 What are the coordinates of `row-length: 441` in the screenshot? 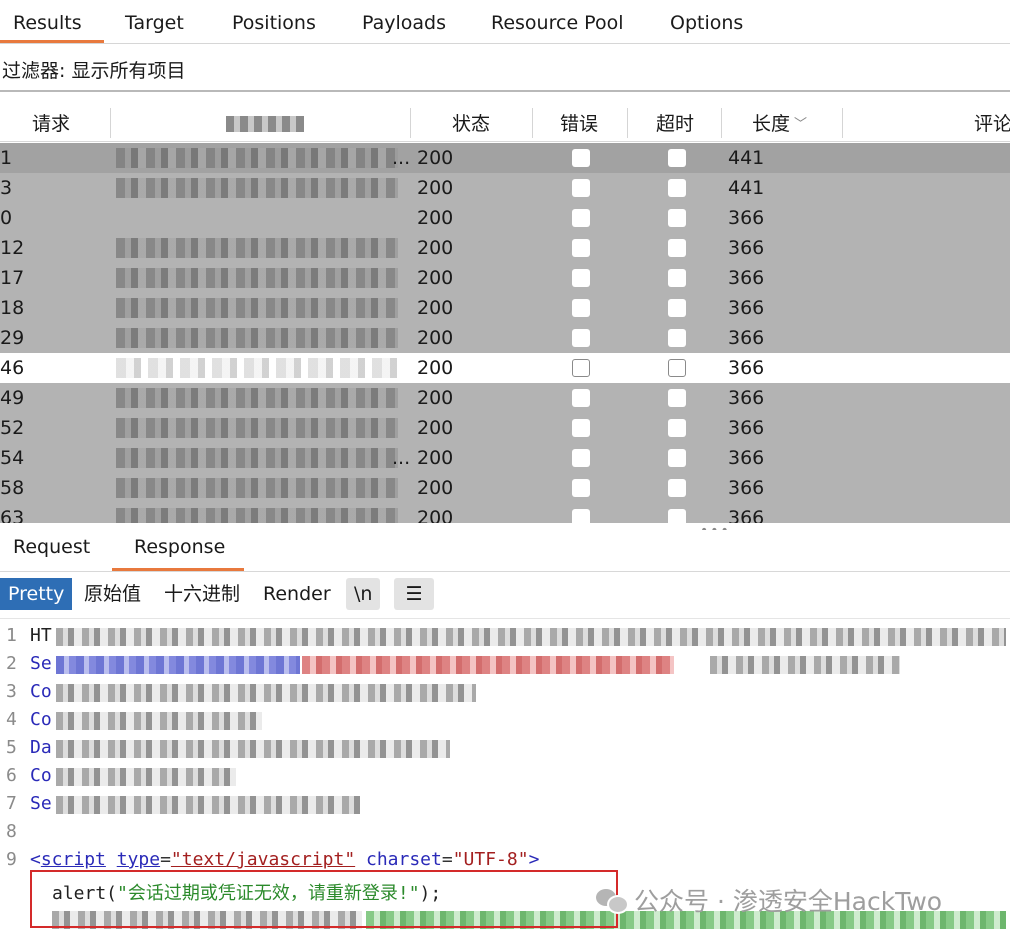 It's located at (746, 158).